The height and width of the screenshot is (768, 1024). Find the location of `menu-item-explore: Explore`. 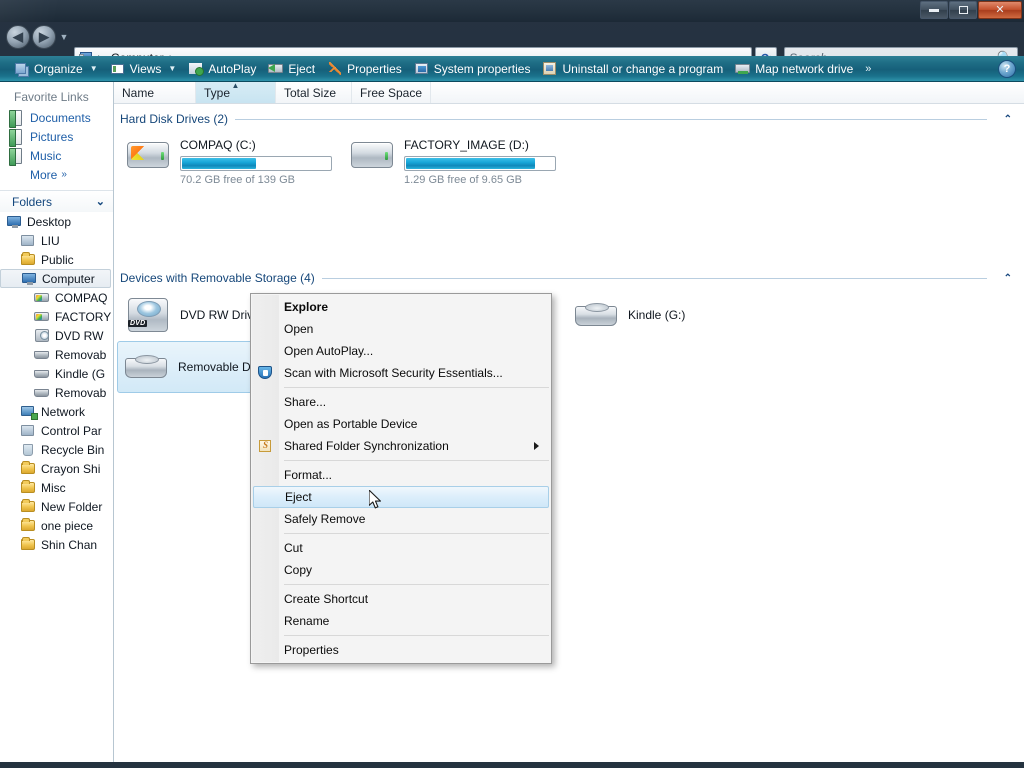

menu-item-explore: Explore is located at coordinates (401, 307).